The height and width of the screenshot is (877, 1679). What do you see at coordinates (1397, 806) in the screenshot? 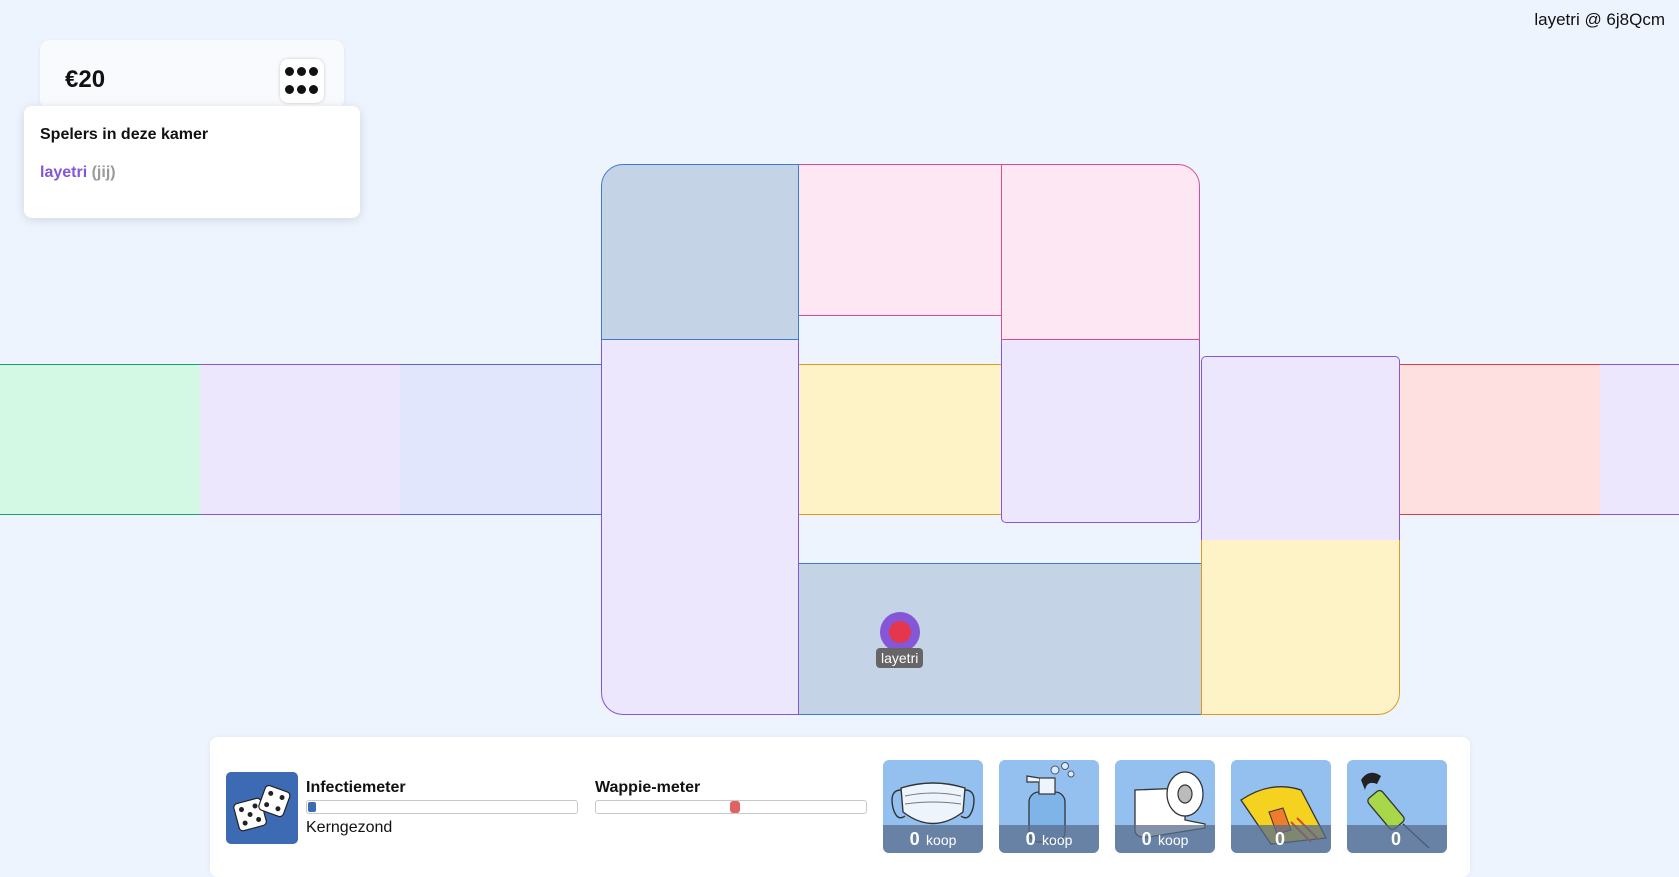
I see `shop-item-vaccine: 0` at bounding box center [1397, 806].